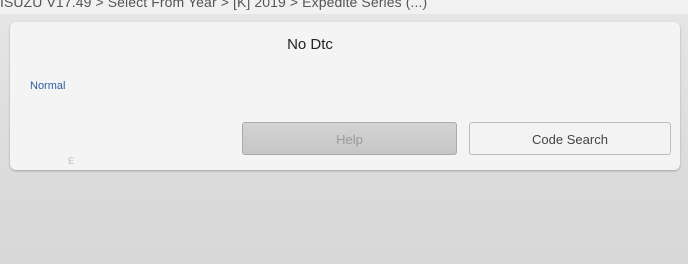  What do you see at coordinates (310, 44) in the screenshot?
I see `panel-title: No Dtc` at bounding box center [310, 44].